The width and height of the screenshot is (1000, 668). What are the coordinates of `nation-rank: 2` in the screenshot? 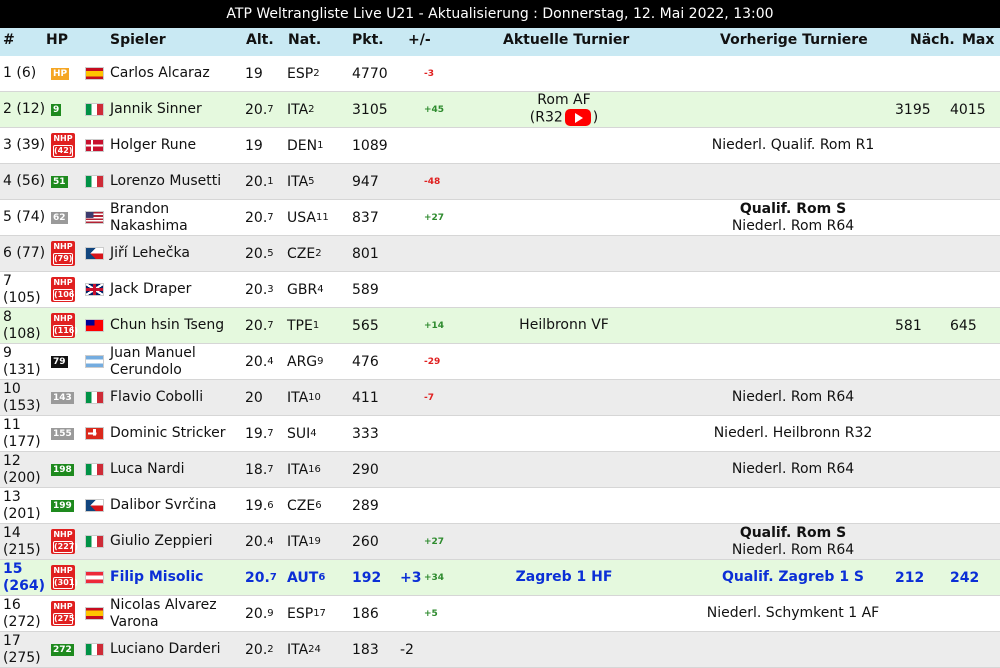 It's located at (316, 73).